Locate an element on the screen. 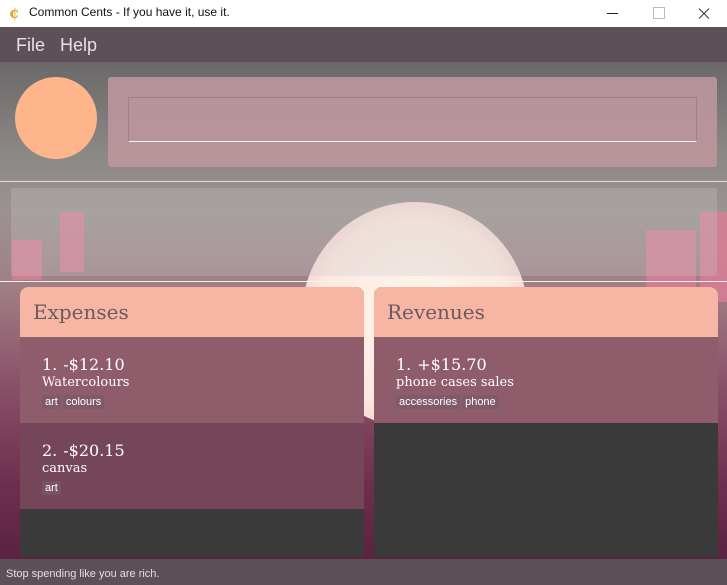  revenue-index: 1. is located at coordinates (404, 364).